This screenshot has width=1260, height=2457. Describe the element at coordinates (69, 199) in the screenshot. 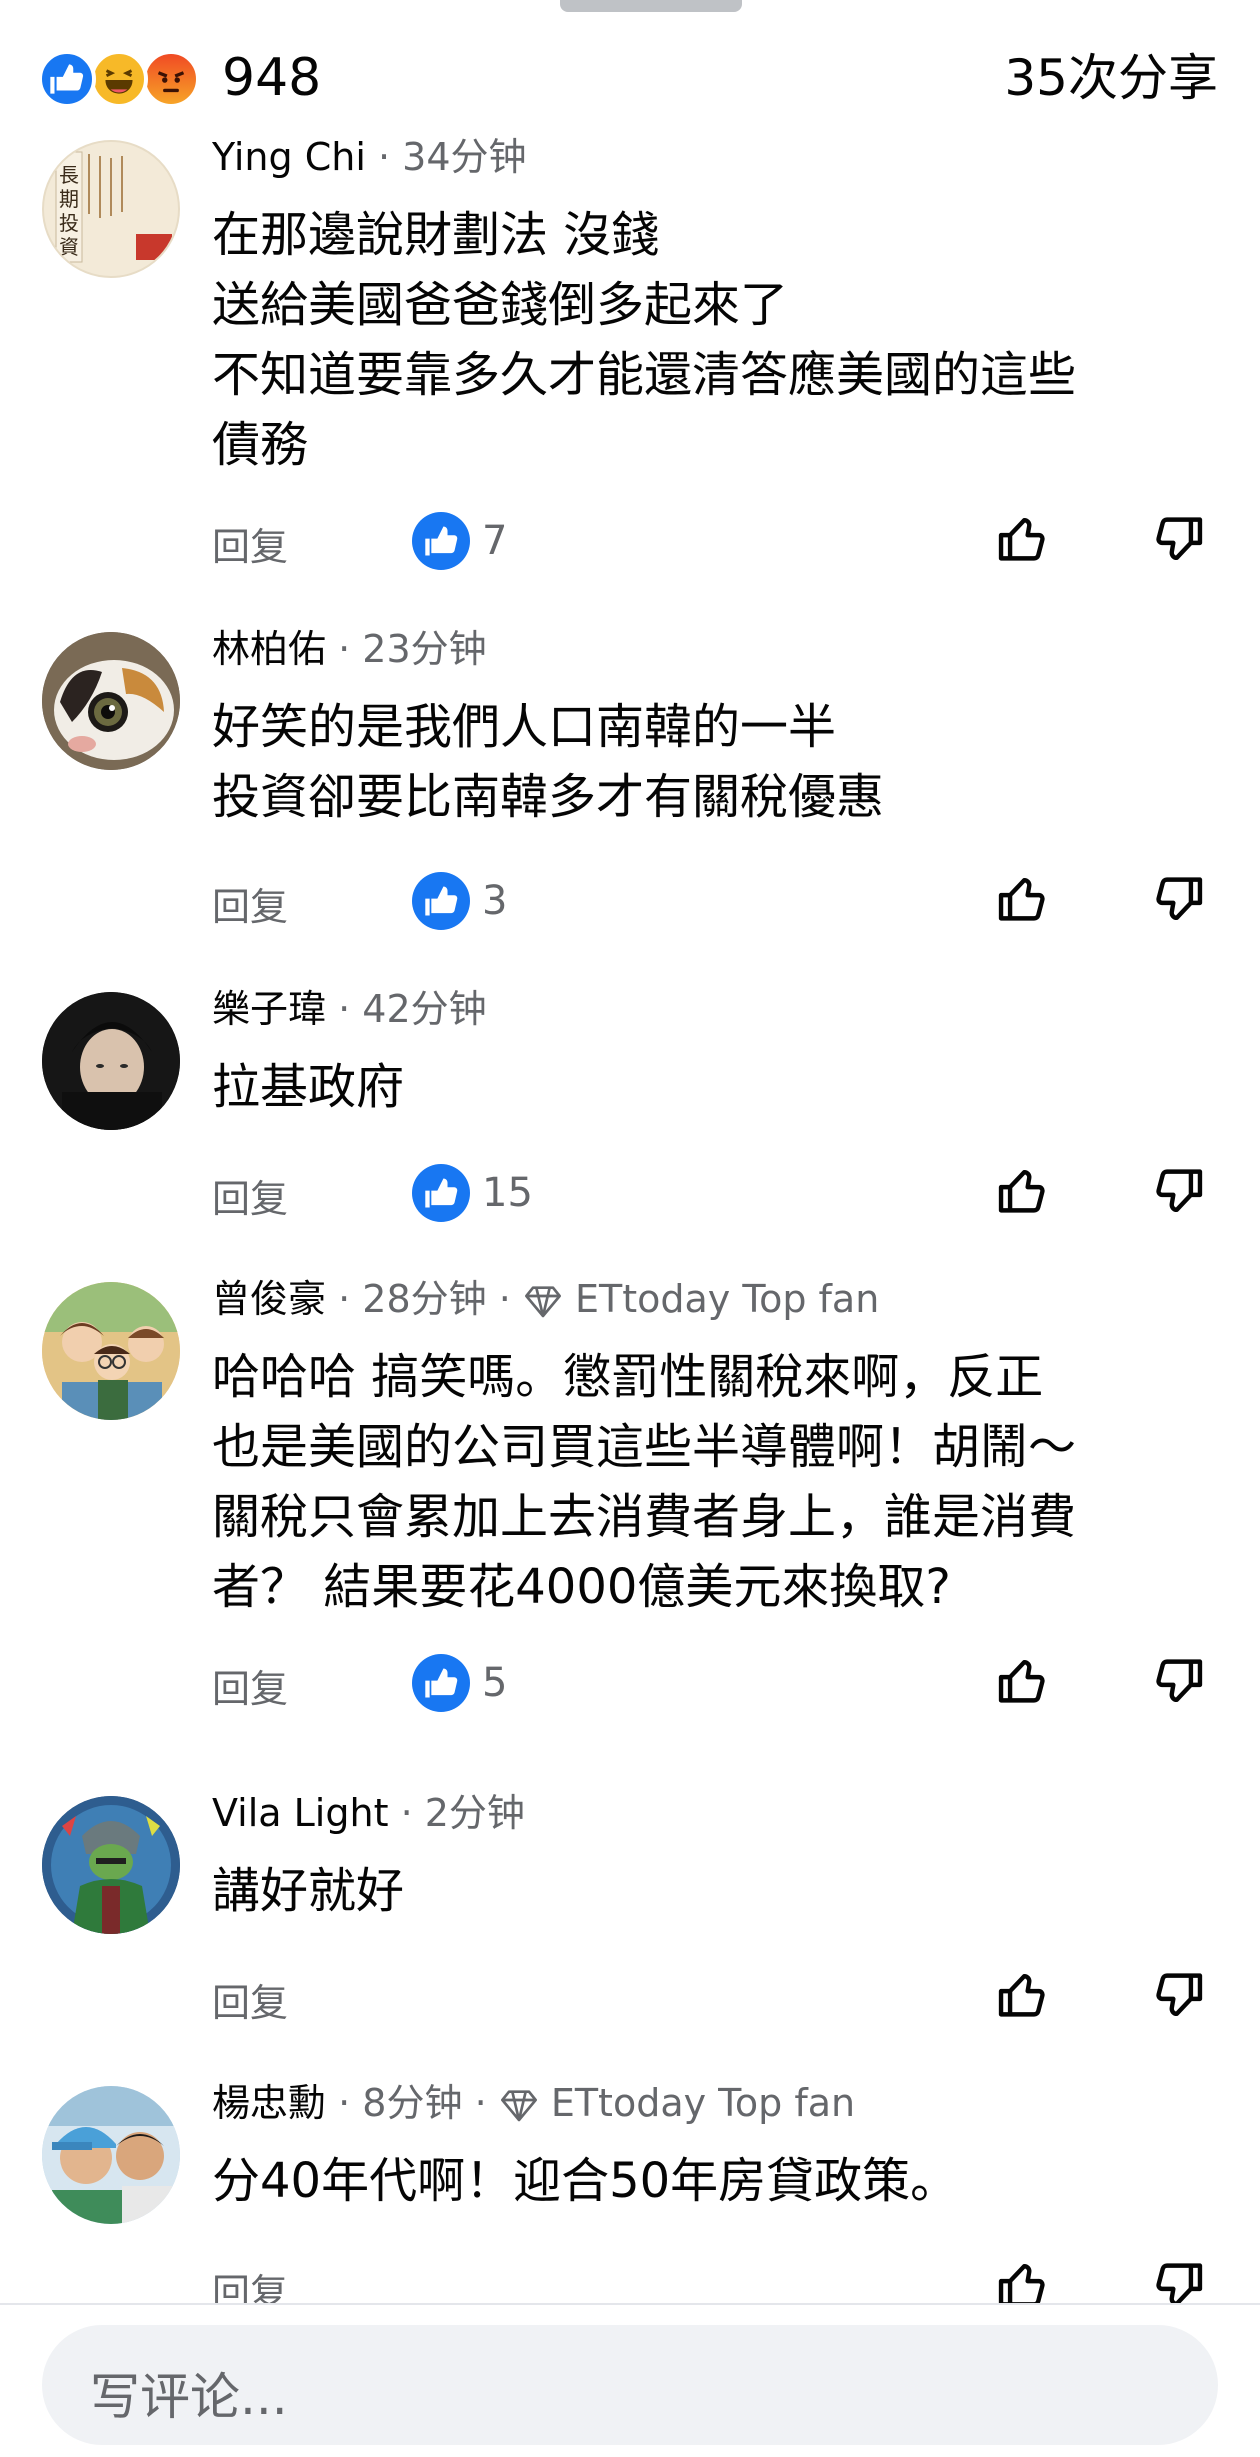

I see `avatar-char-2: 期` at that location.